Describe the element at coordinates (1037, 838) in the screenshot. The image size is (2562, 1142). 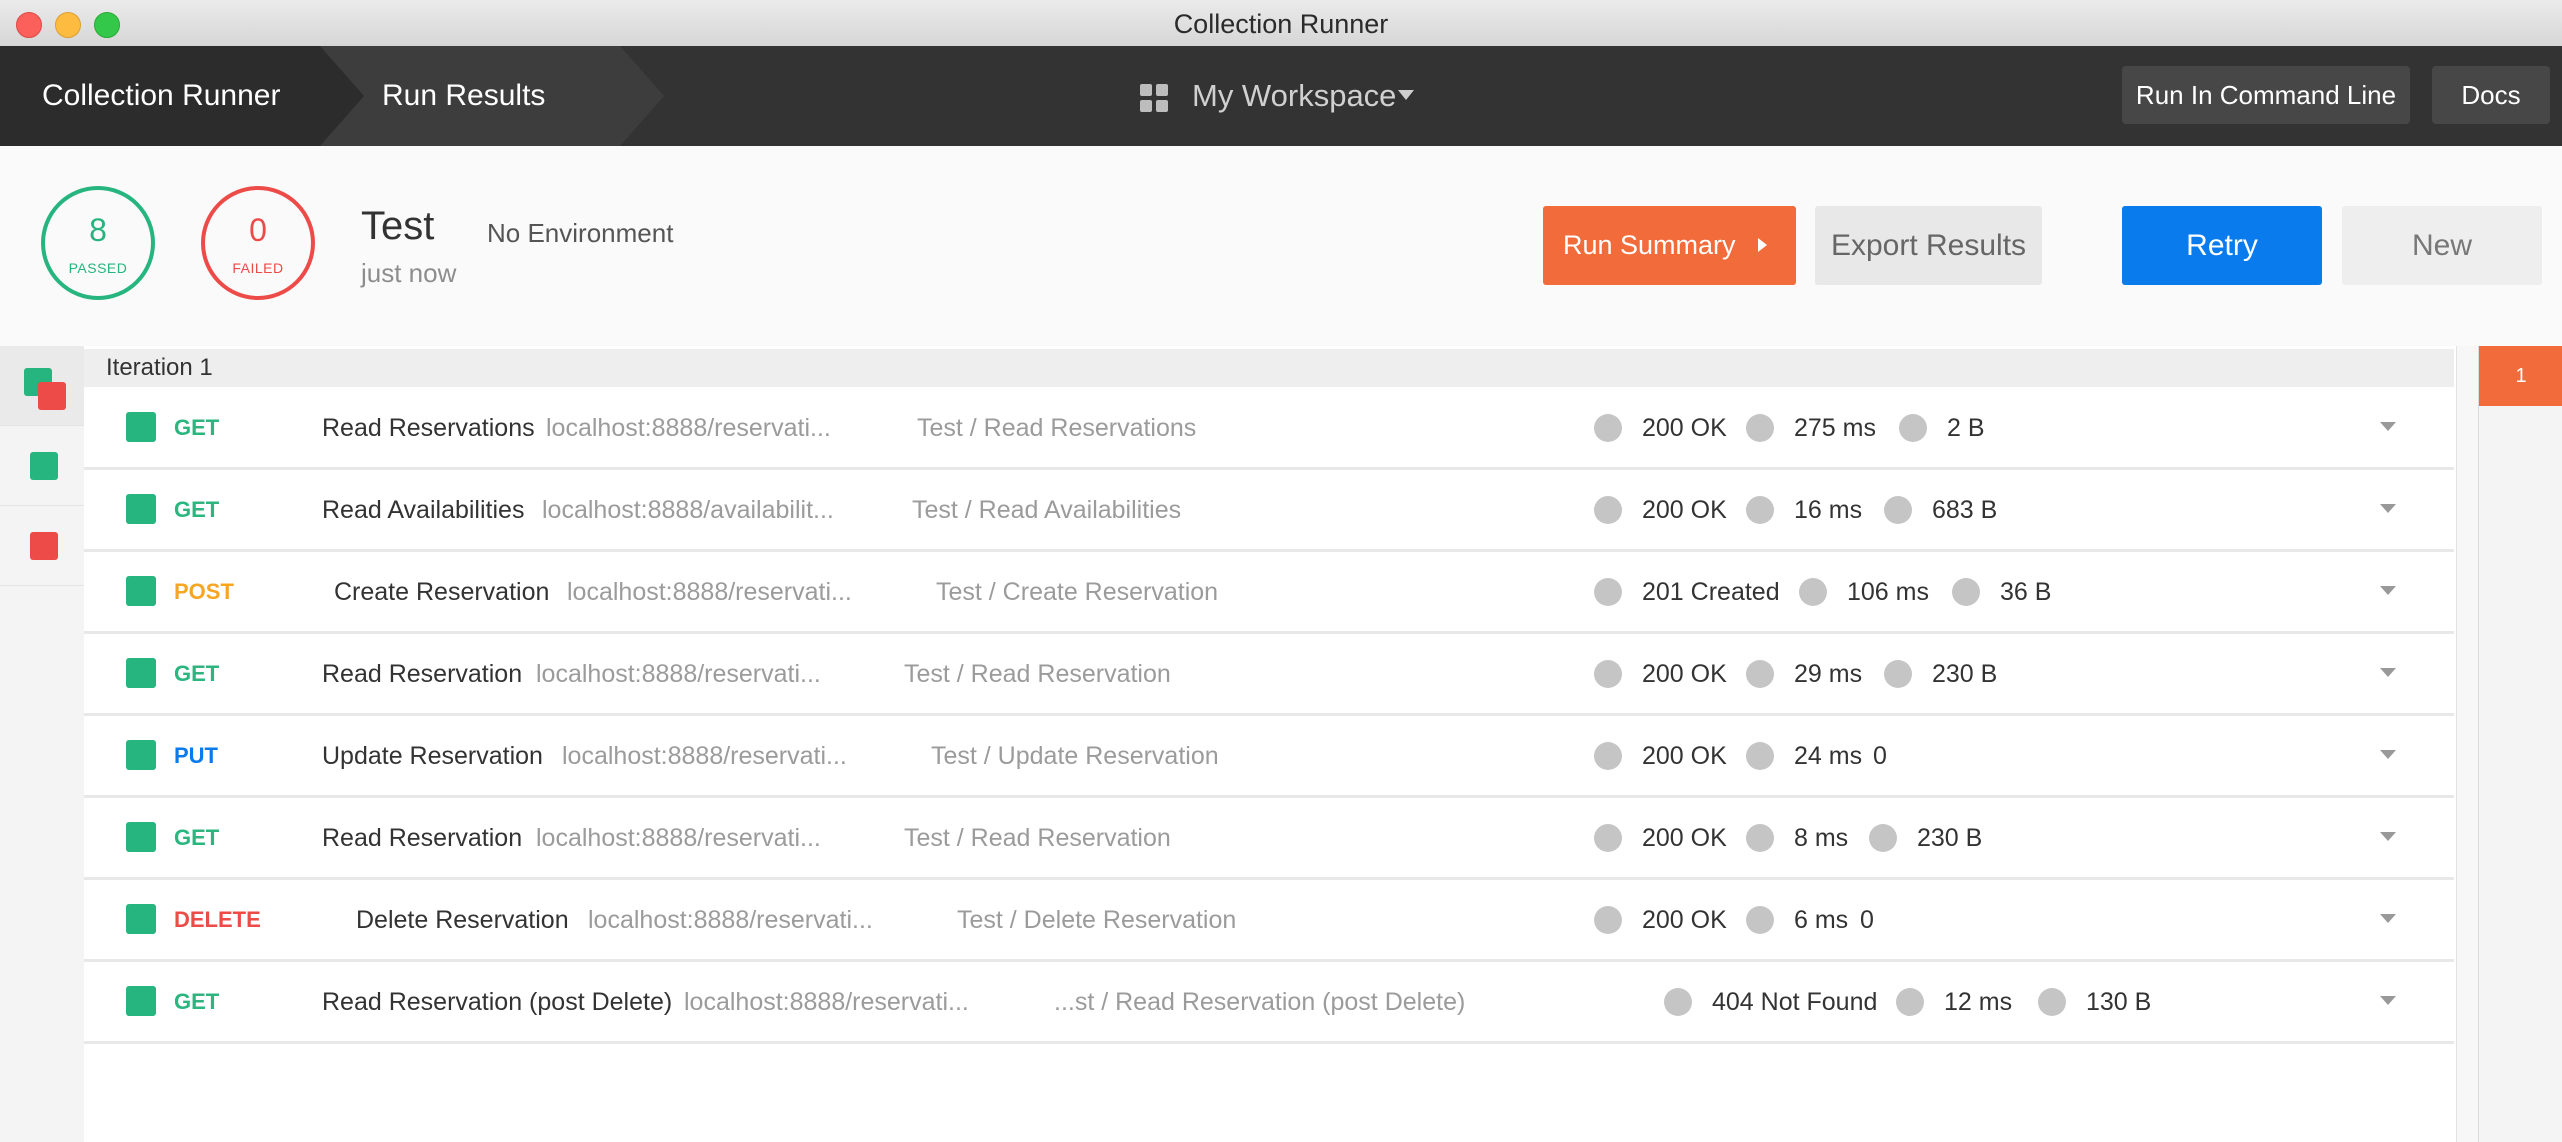
I see `request-path: Test / Read Reservation` at that location.